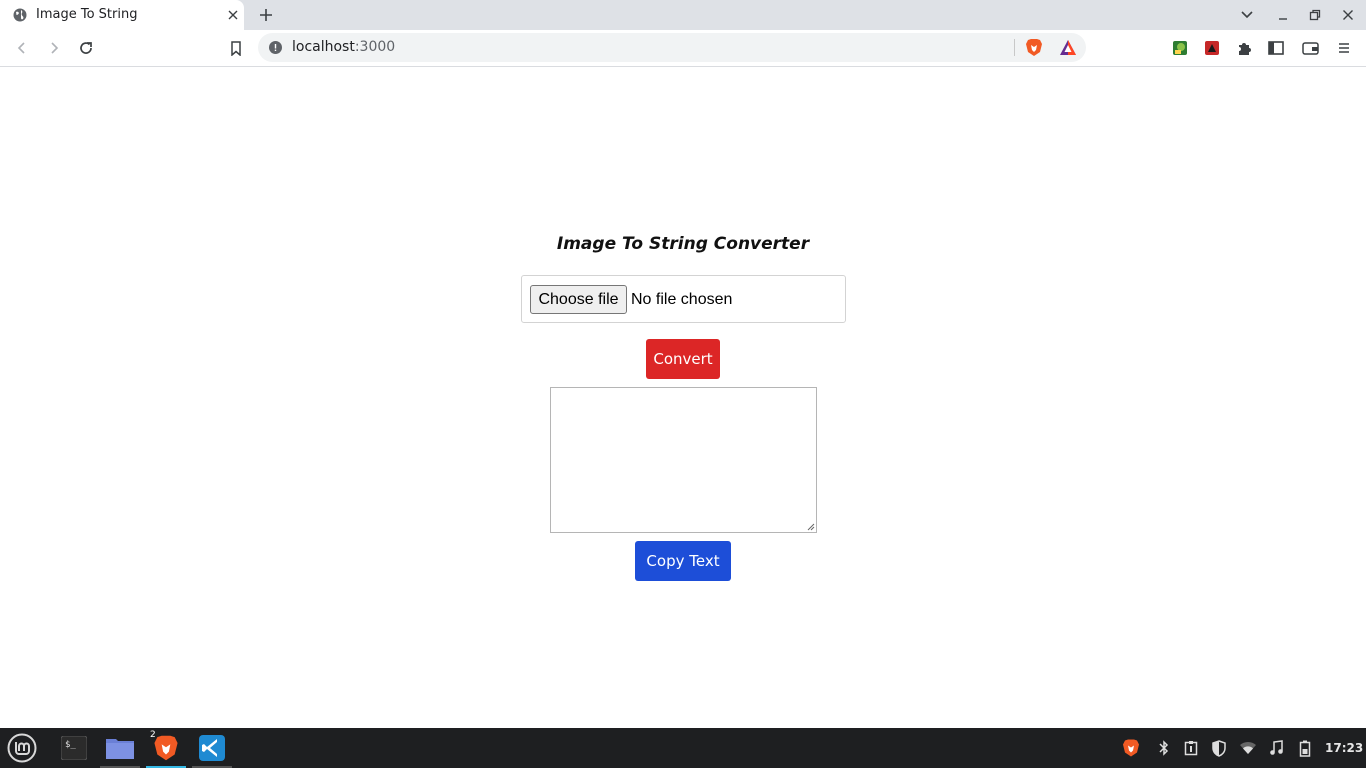 Image resolution: width=1366 pixels, height=768 pixels. Describe the element at coordinates (1283, 15) in the screenshot. I see `minimize-icon` at that location.